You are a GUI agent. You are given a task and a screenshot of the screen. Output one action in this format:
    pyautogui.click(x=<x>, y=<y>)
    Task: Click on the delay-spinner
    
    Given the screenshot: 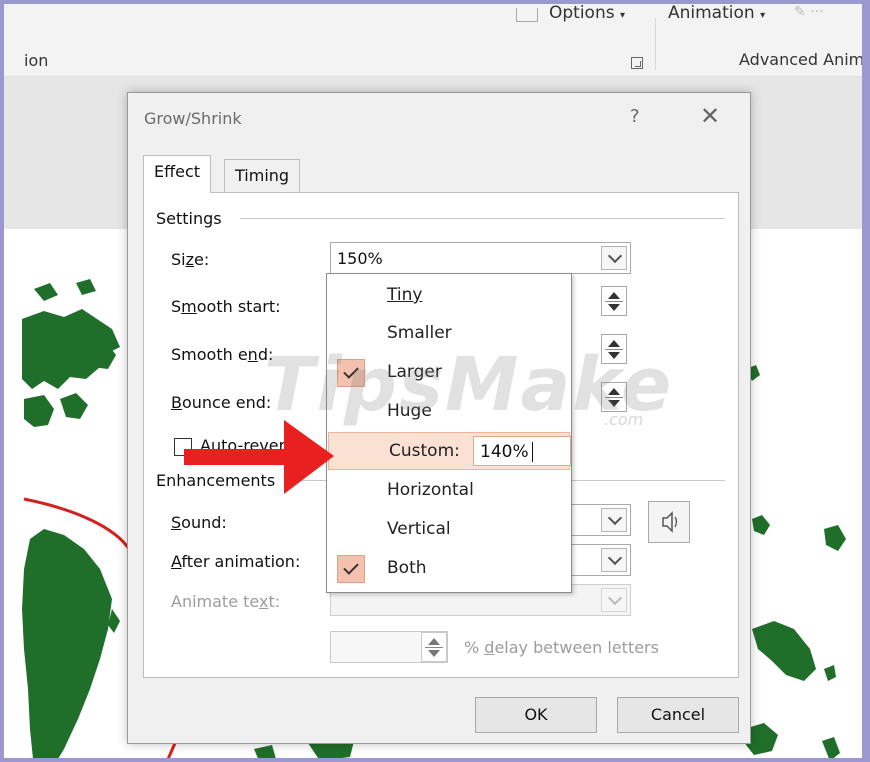 What is the action you would take?
    pyautogui.click(x=434, y=647)
    